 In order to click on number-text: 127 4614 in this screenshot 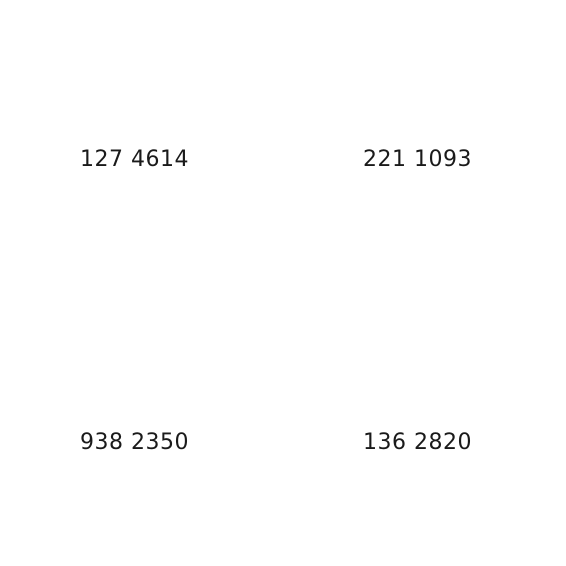, I will do `click(134, 159)`.